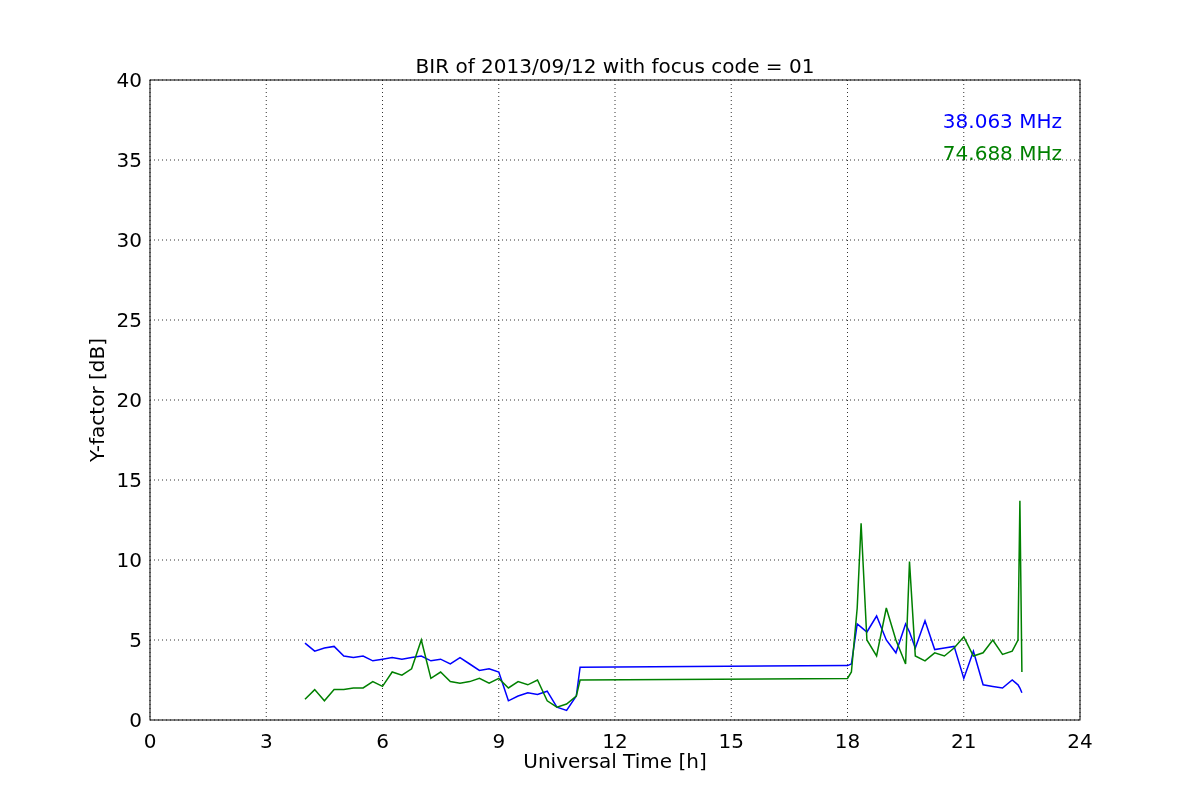 This screenshot has height=800, width=1200. What do you see at coordinates (731, 741) in the screenshot?
I see `x-tick-label: 15` at bounding box center [731, 741].